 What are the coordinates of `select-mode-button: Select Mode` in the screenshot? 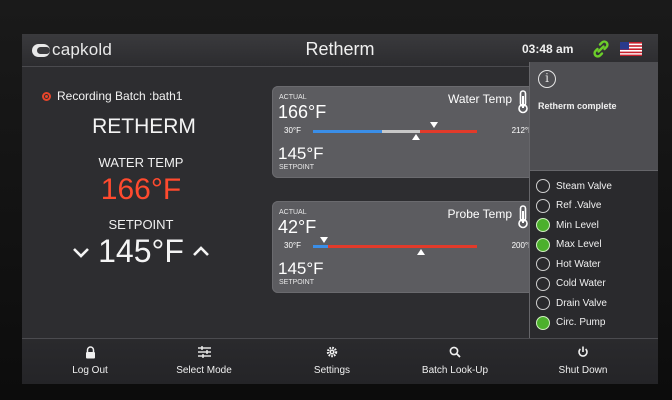 It's located at (204, 360).